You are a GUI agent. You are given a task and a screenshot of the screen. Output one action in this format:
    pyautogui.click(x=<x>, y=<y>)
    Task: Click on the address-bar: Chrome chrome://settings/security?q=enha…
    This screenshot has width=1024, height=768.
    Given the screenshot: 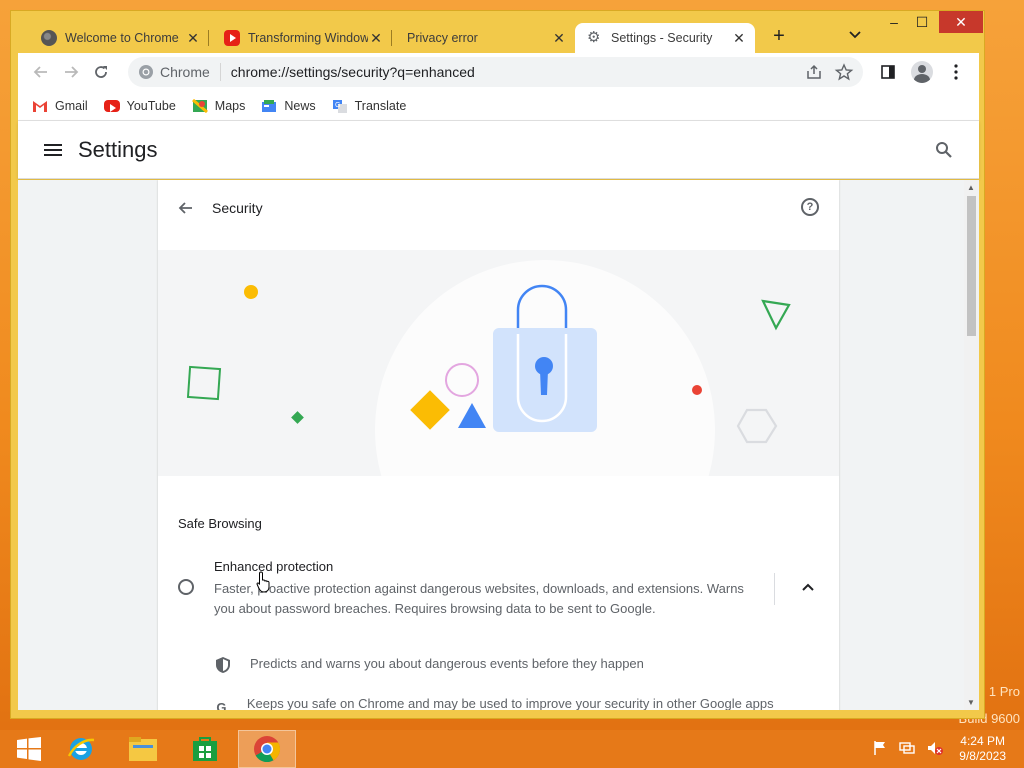 What is the action you would take?
    pyautogui.click(x=495, y=72)
    